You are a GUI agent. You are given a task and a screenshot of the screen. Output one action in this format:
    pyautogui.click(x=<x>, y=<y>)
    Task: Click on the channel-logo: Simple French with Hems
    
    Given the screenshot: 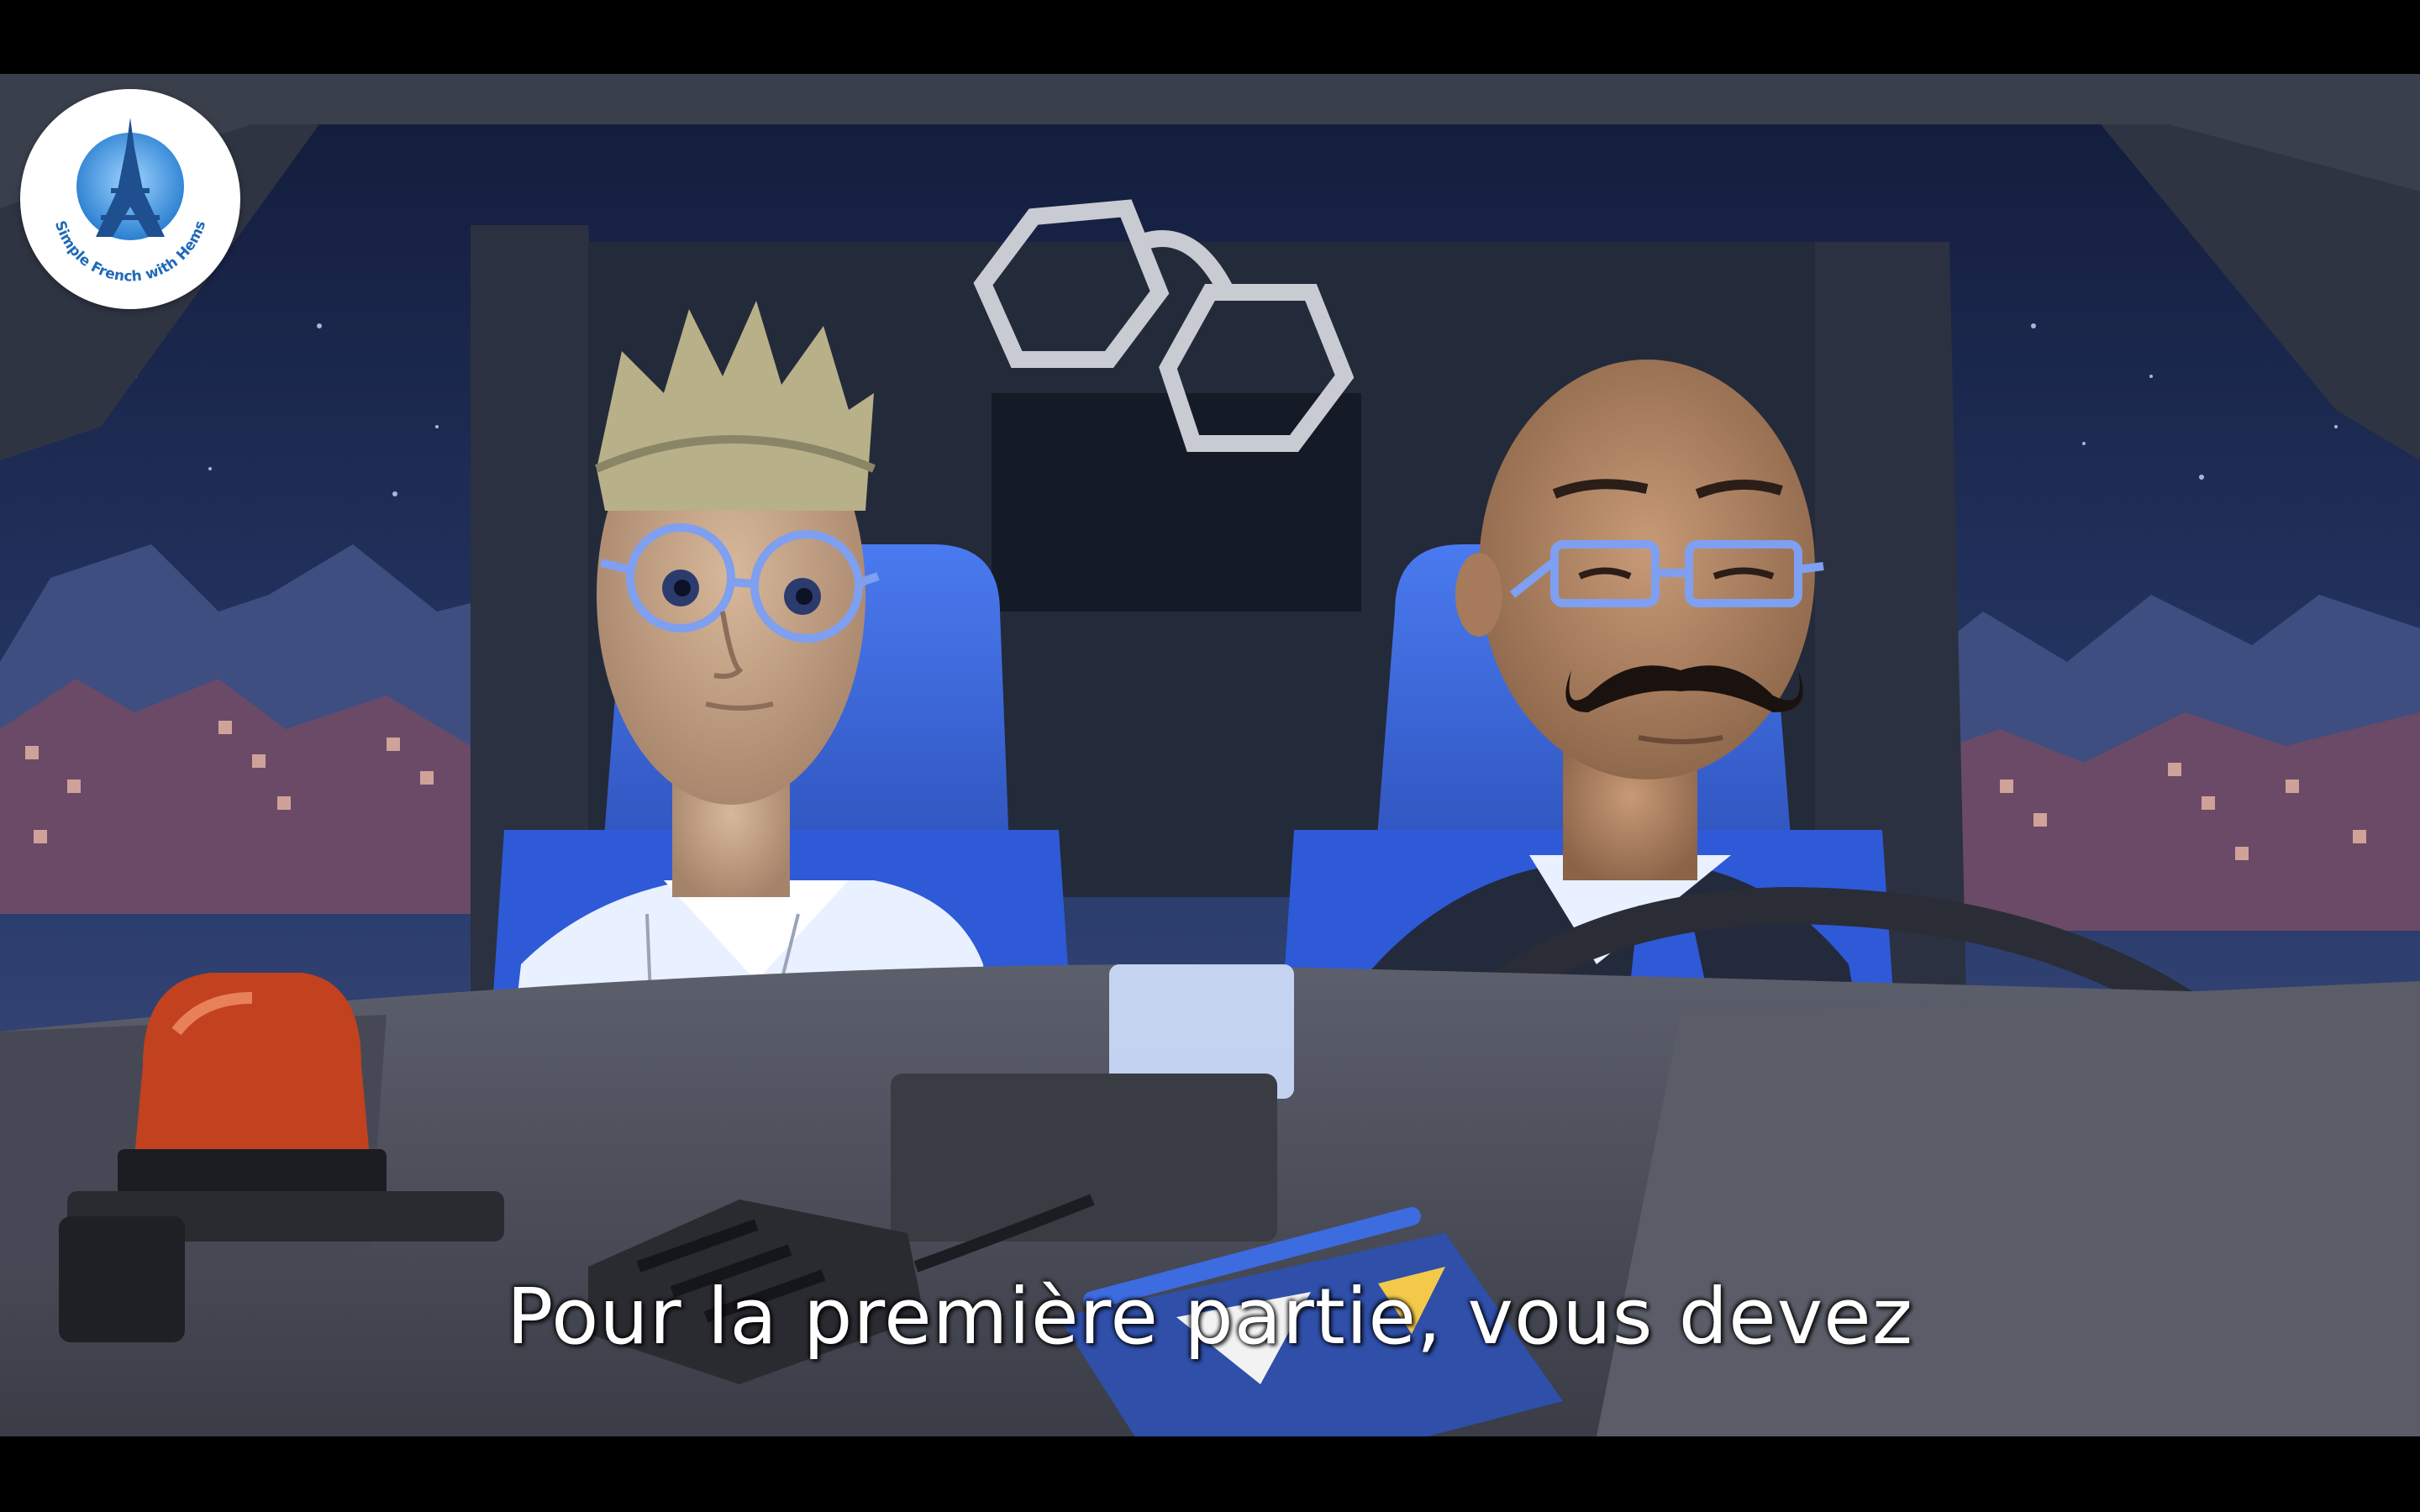 What is the action you would take?
    pyautogui.click(x=130, y=199)
    